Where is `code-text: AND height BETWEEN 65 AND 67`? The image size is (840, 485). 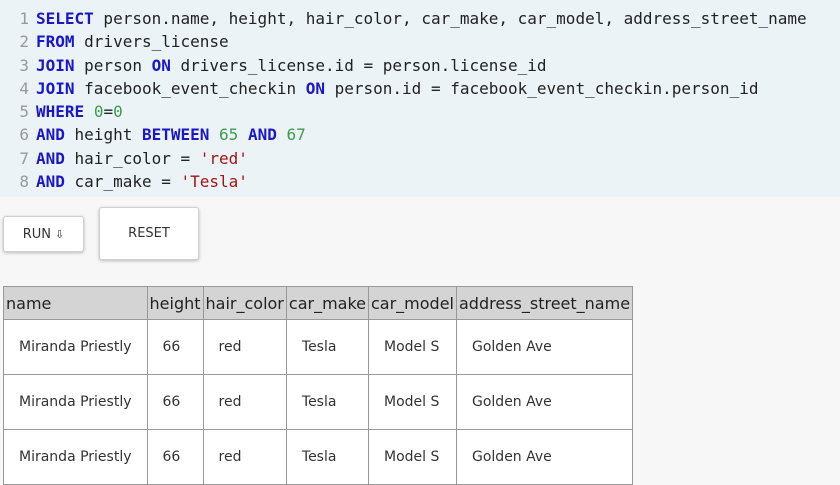 code-text: AND height BETWEEN 65 AND 67 is located at coordinates (171, 134).